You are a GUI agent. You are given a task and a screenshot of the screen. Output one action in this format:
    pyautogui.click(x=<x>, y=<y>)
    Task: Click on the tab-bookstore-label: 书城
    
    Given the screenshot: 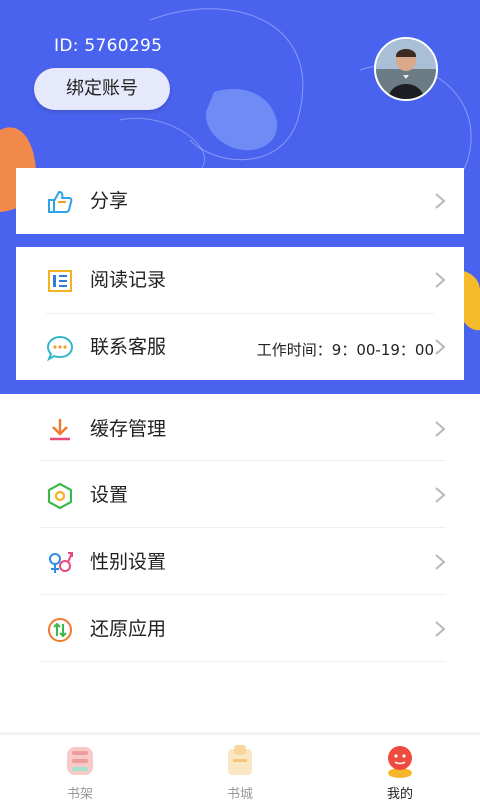 What is the action you would take?
    pyautogui.click(x=239, y=793)
    